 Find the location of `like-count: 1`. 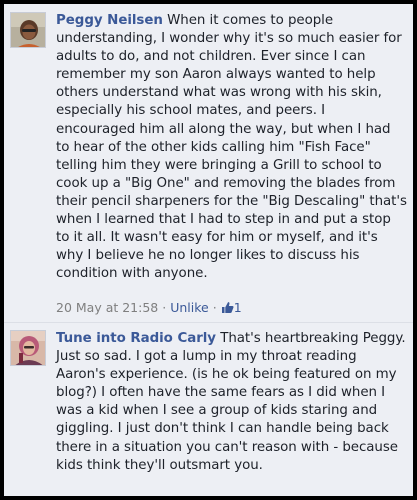

like-count: 1 is located at coordinates (231, 307).